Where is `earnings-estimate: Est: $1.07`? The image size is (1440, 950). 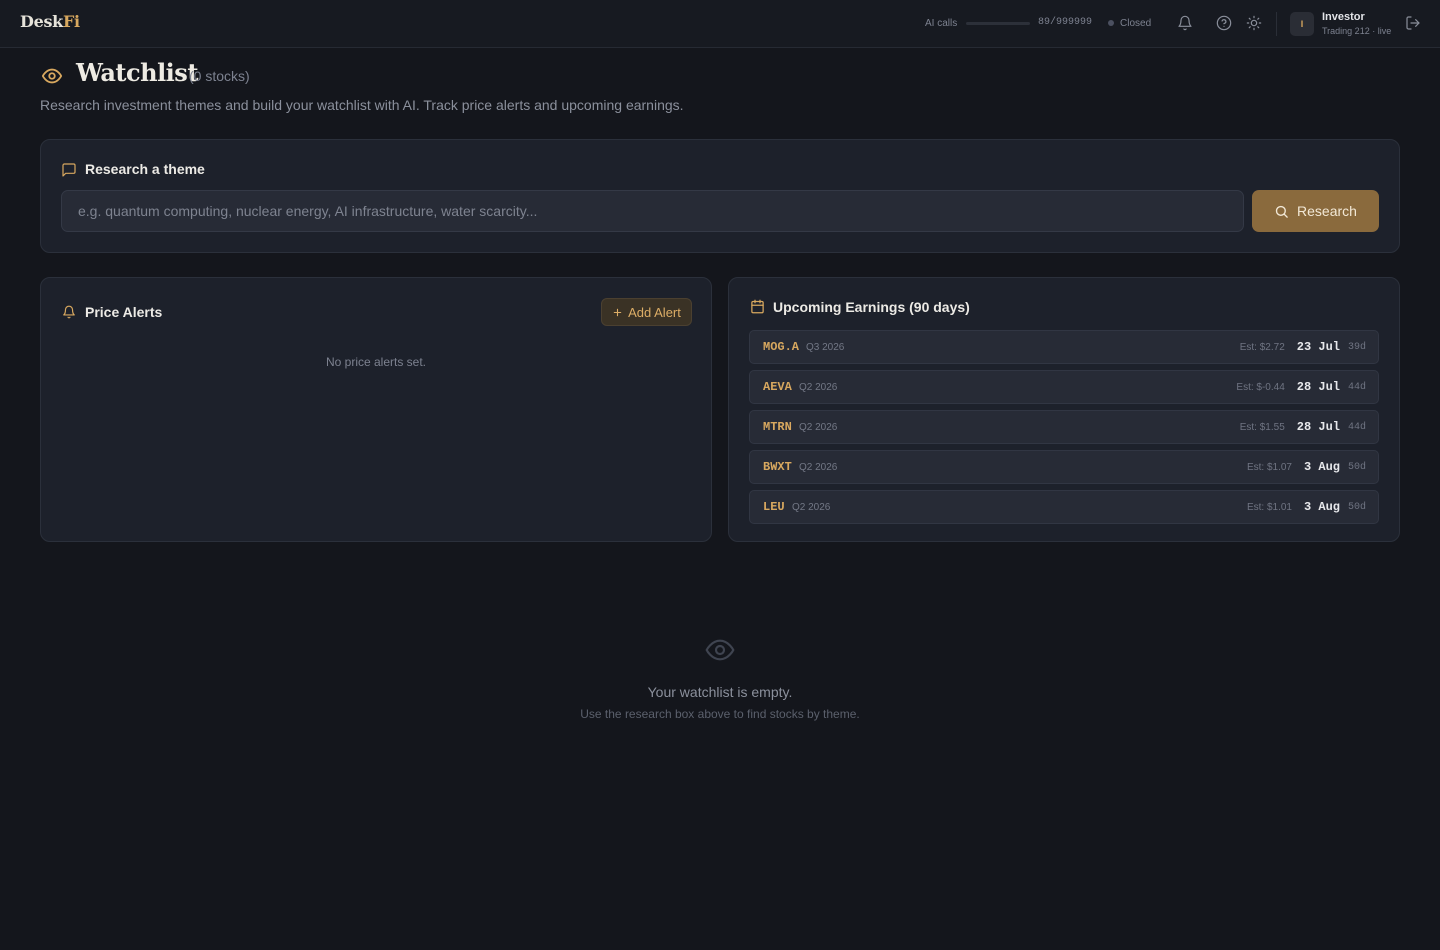
earnings-estimate: Est: $1.07 is located at coordinates (1269, 467).